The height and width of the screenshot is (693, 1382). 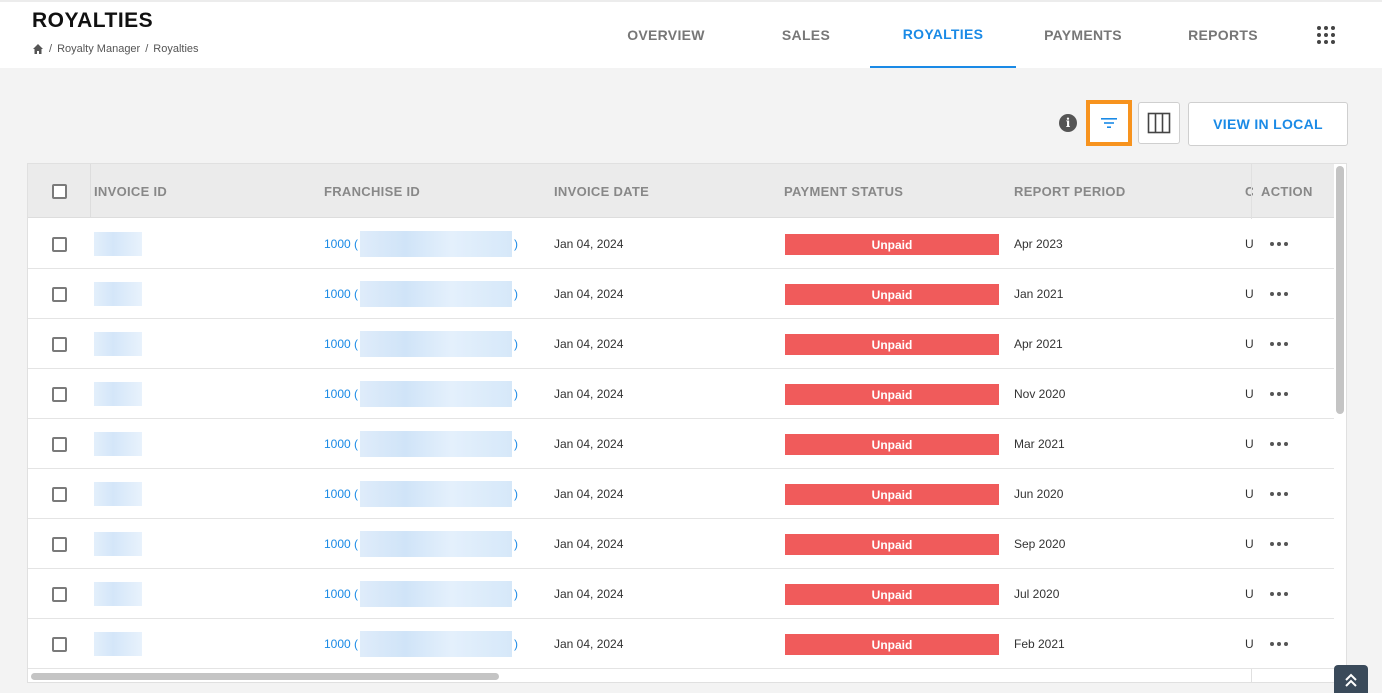 I want to click on scroll-to-top-button, so click(x=1351, y=679).